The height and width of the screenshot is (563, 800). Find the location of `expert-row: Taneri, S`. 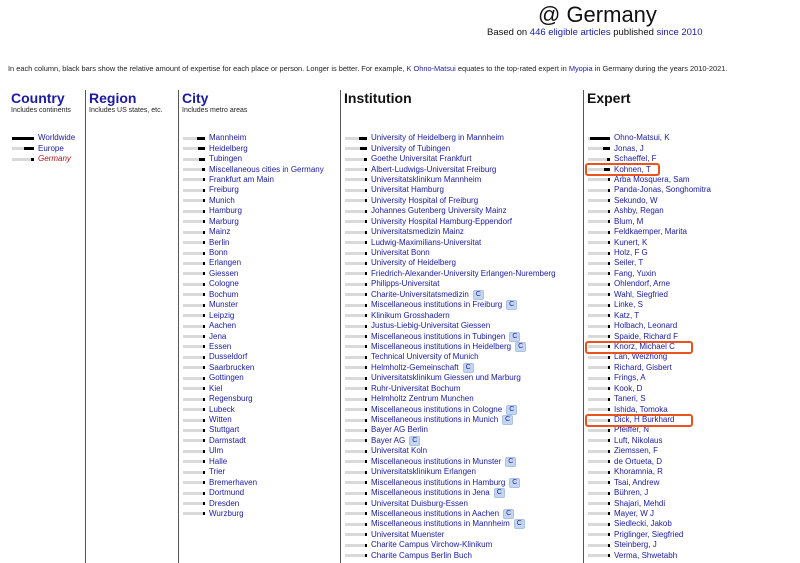

expert-row: Taneri, S is located at coordinates (691, 399).